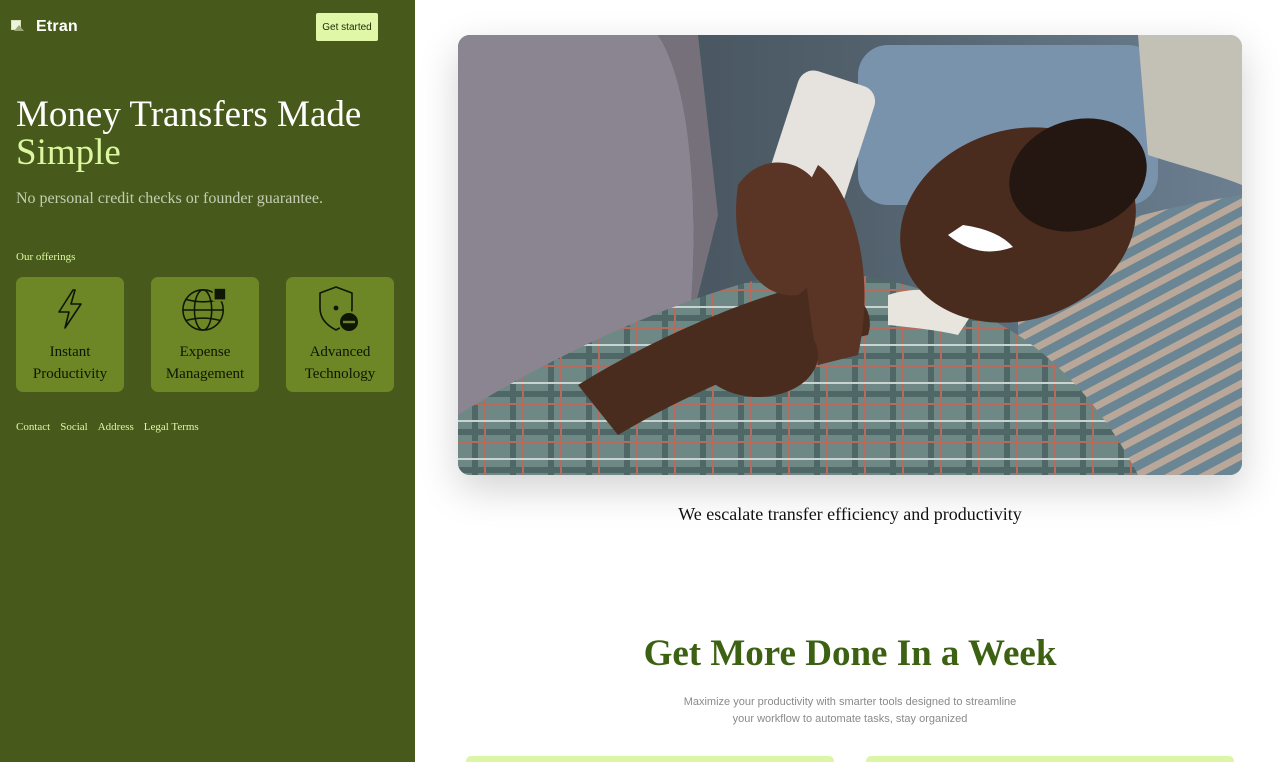 This screenshot has height=762, width=1280. Describe the element at coordinates (57, 26) in the screenshot. I see `brand-name: Etran` at that location.